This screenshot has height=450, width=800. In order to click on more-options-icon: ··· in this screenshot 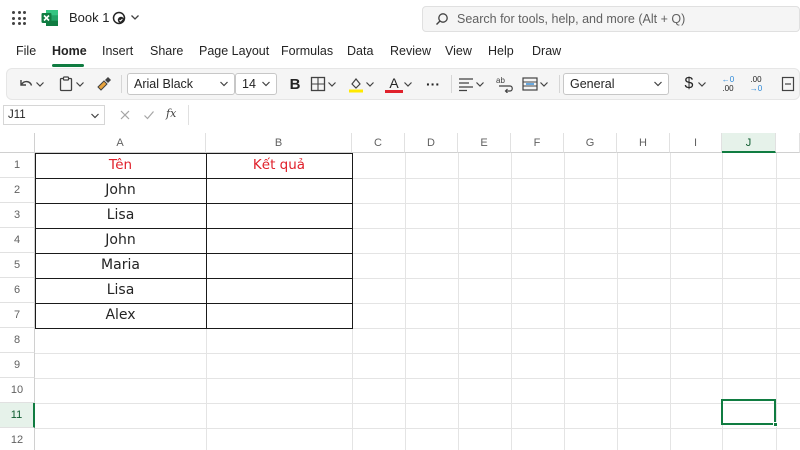, I will do `click(433, 84)`.